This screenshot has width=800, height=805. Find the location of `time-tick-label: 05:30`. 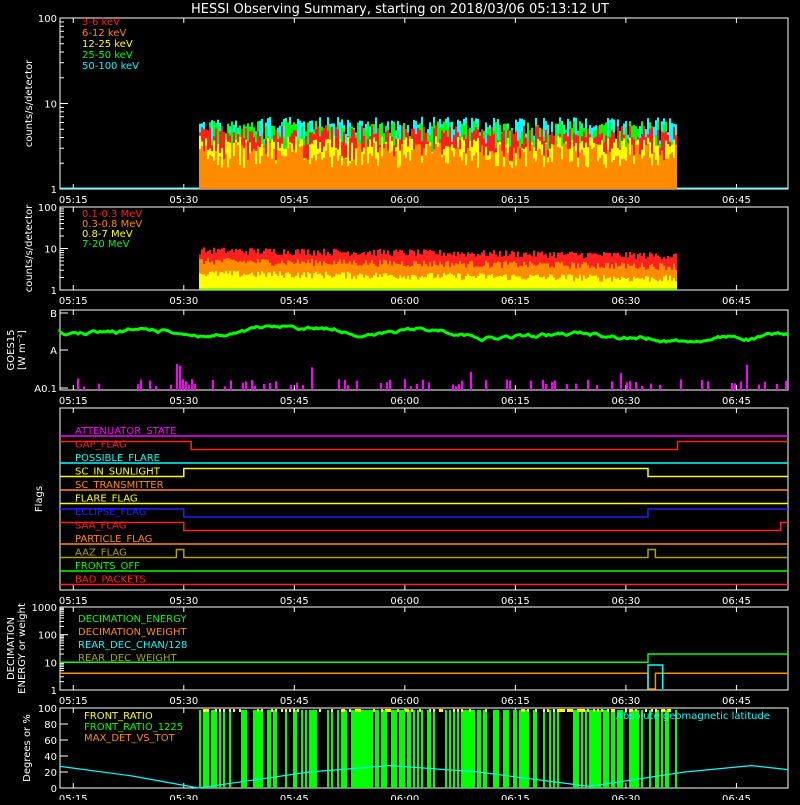

time-tick-label: 05:30 is located at coordinates (183, 701).